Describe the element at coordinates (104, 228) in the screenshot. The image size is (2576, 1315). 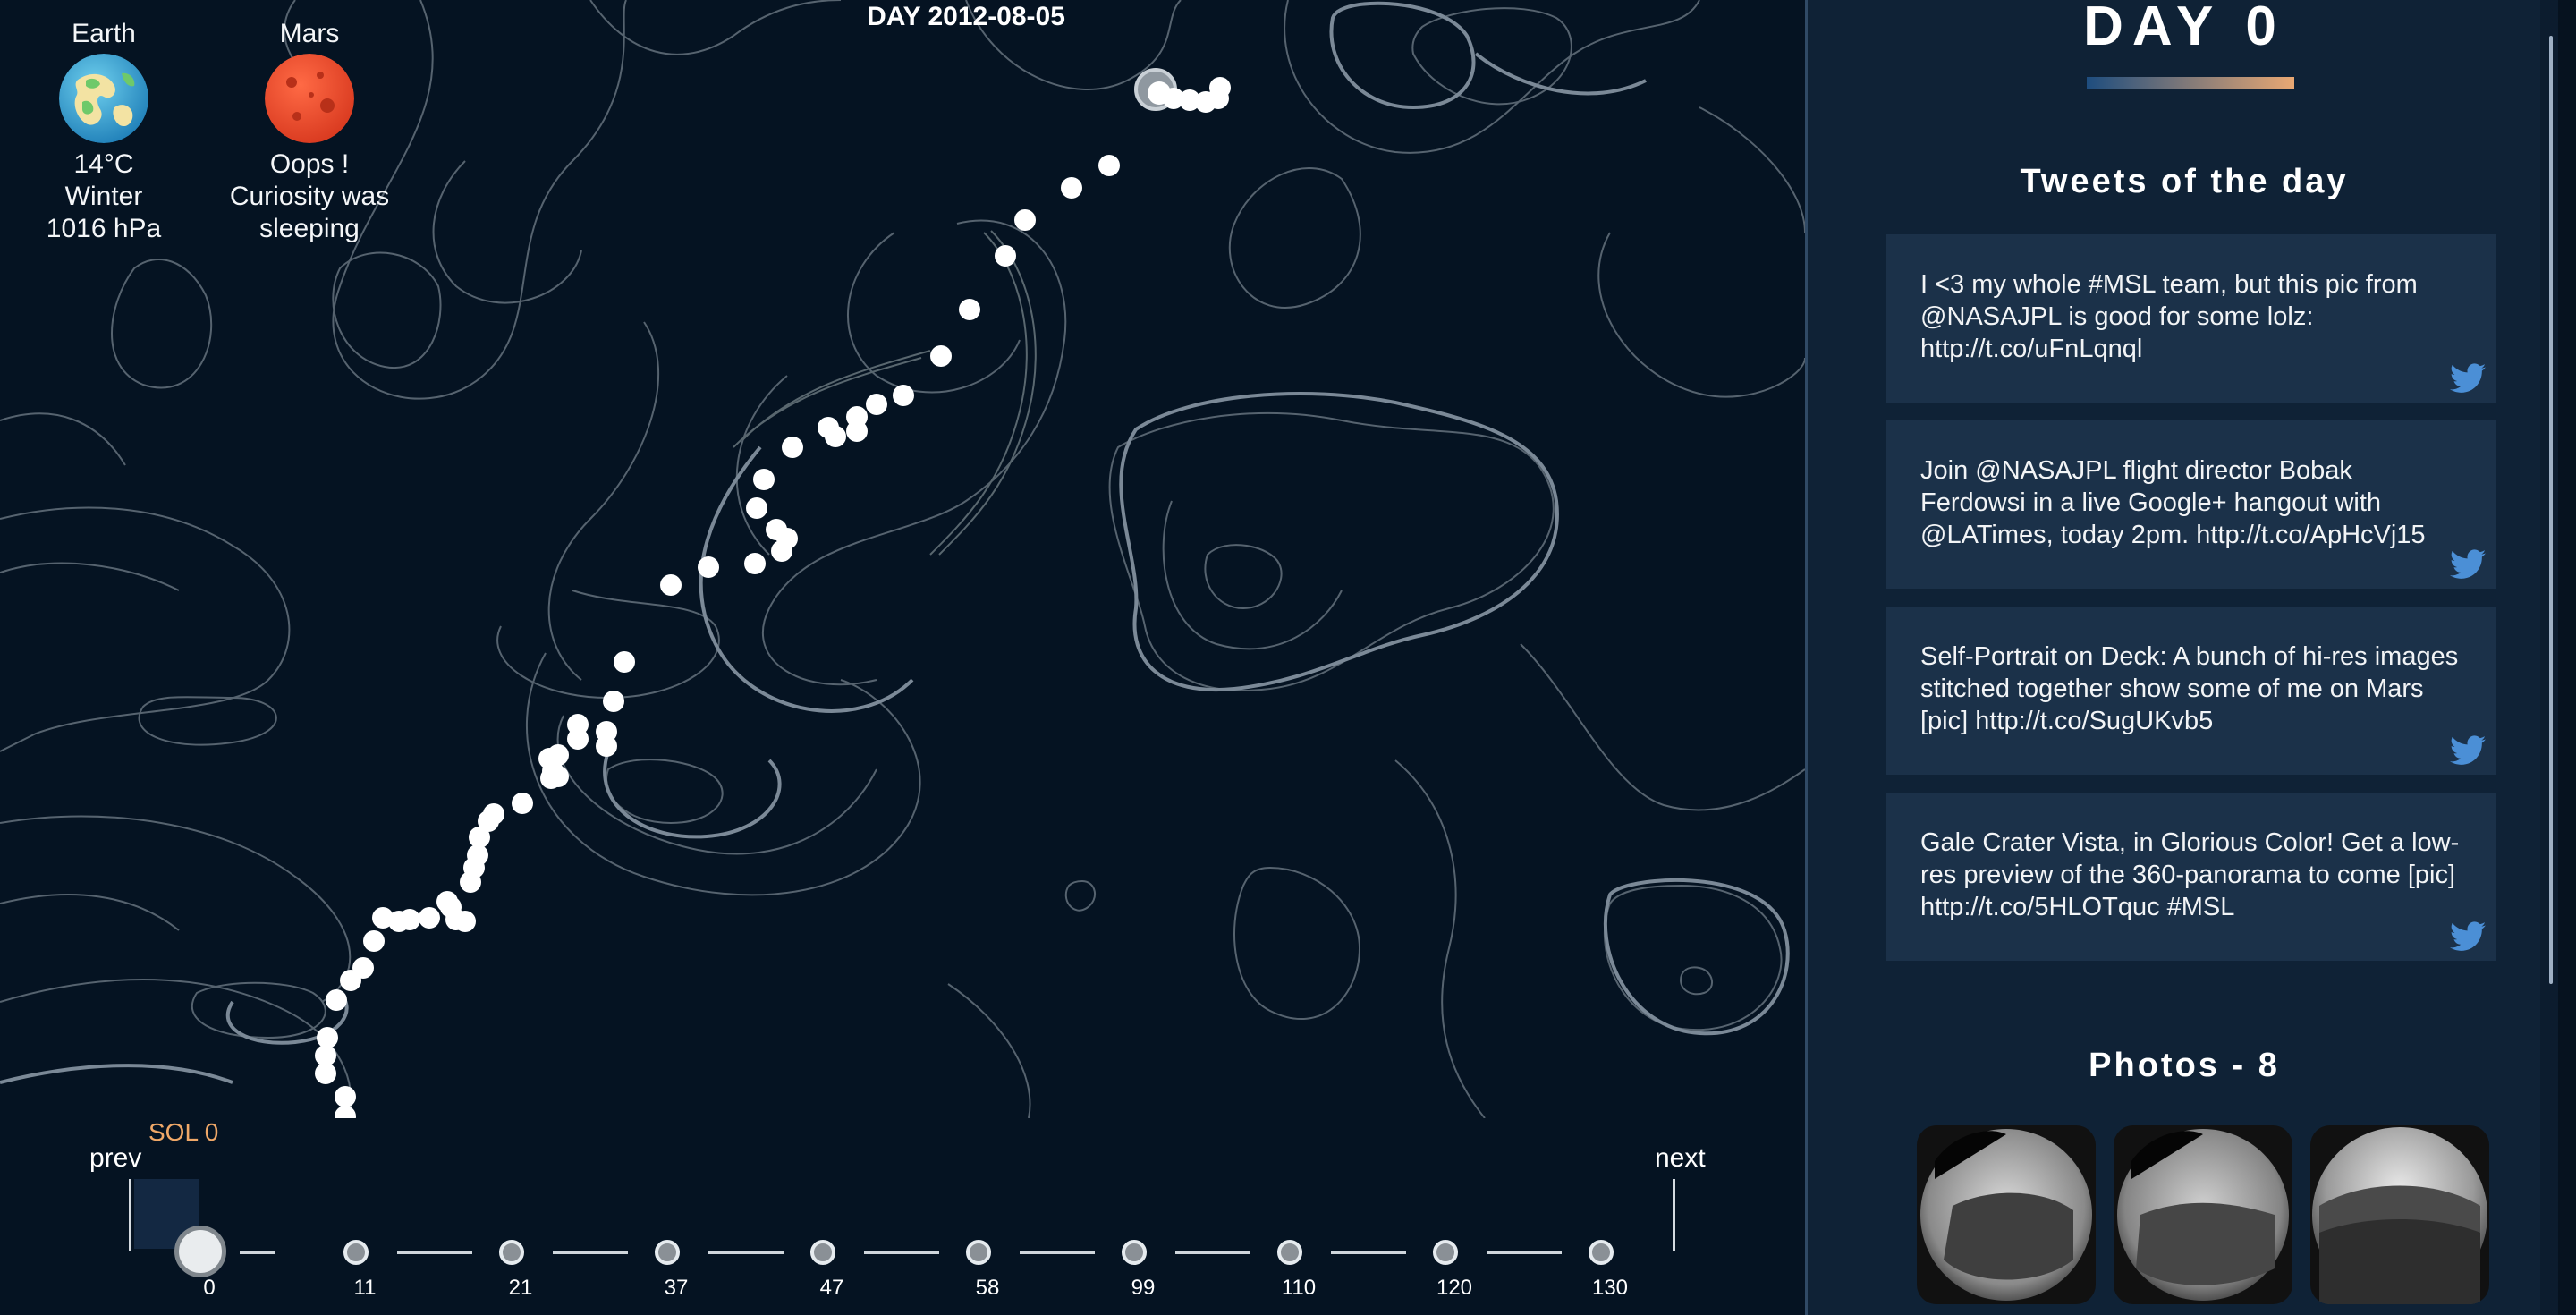
I see `earth-pressure: 1016 hPa` at that location.